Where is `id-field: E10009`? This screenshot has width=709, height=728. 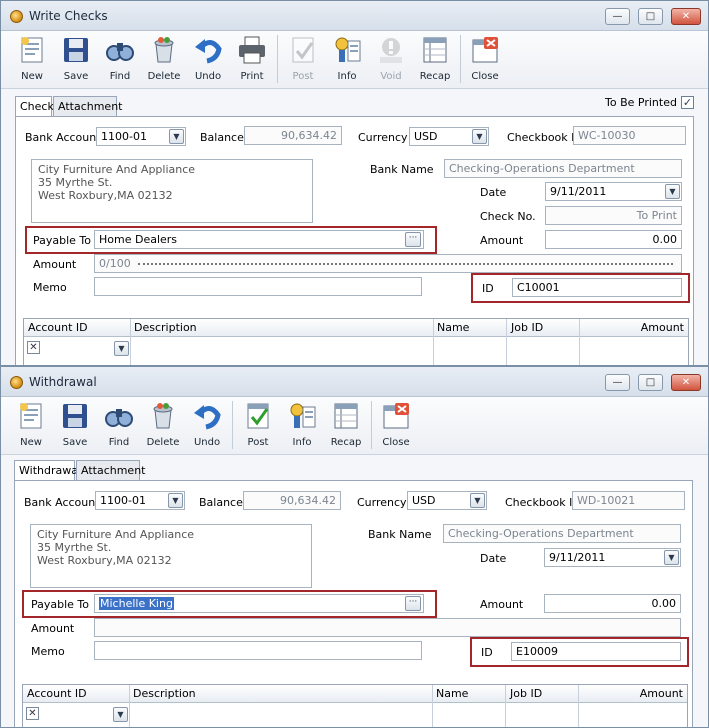
id-field: E10009 is located at coordinates (596, 651).